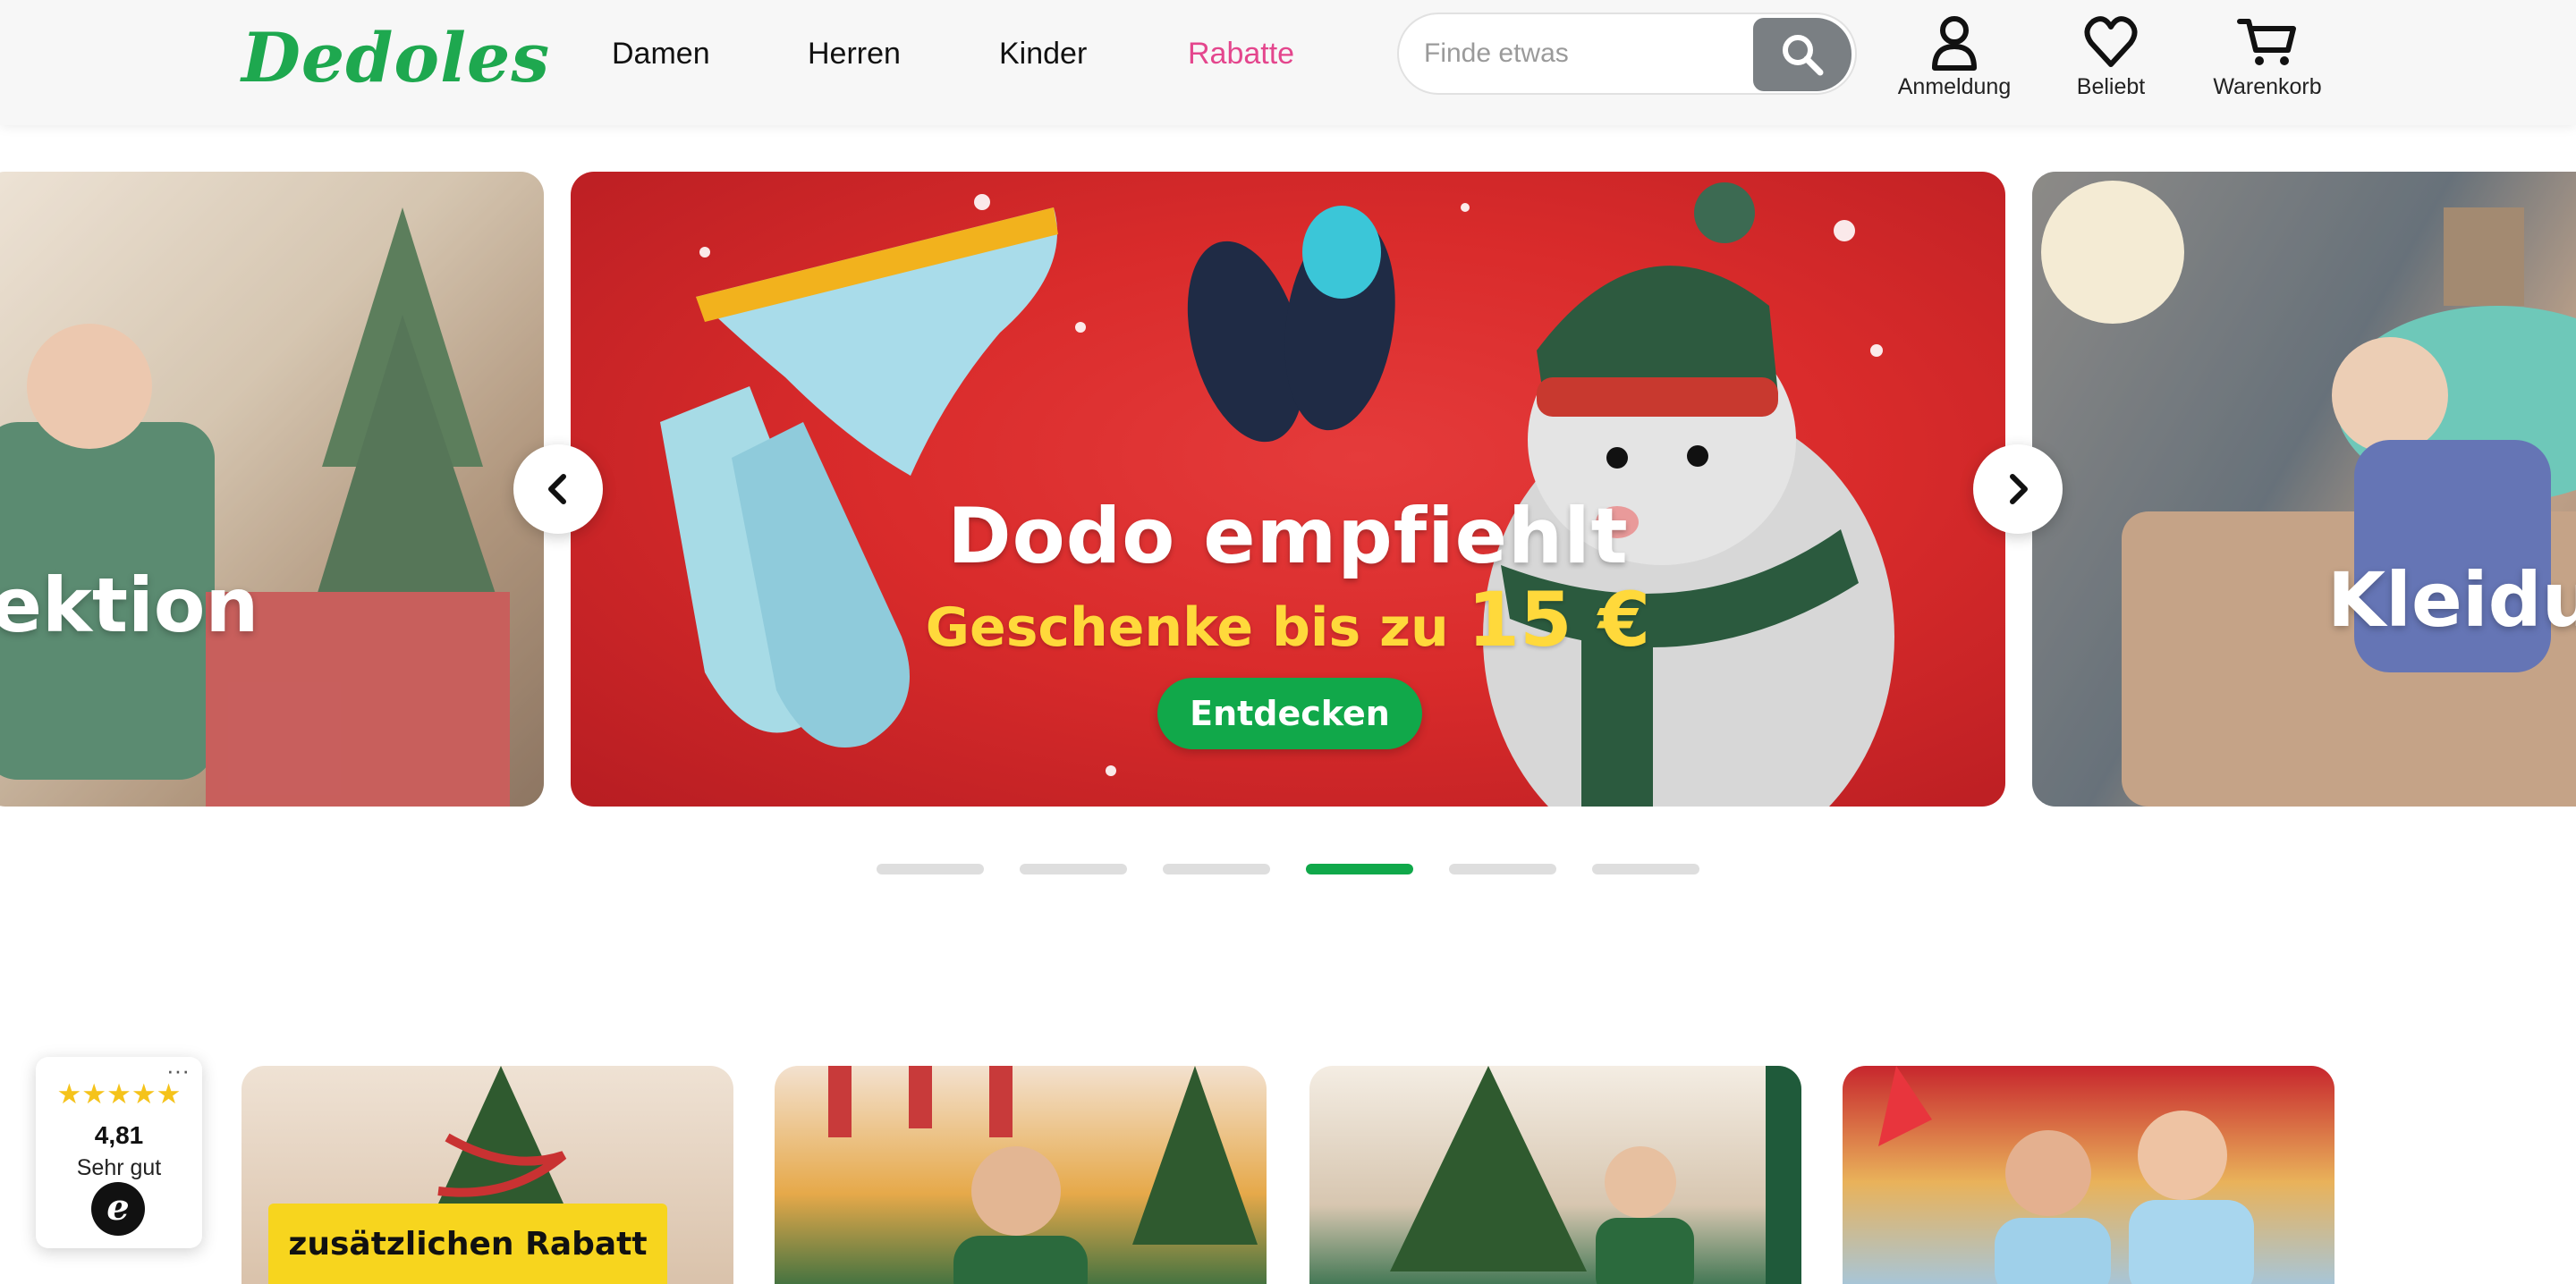  I want to click on favorites-button: Beliebt, so click(2111, 59).